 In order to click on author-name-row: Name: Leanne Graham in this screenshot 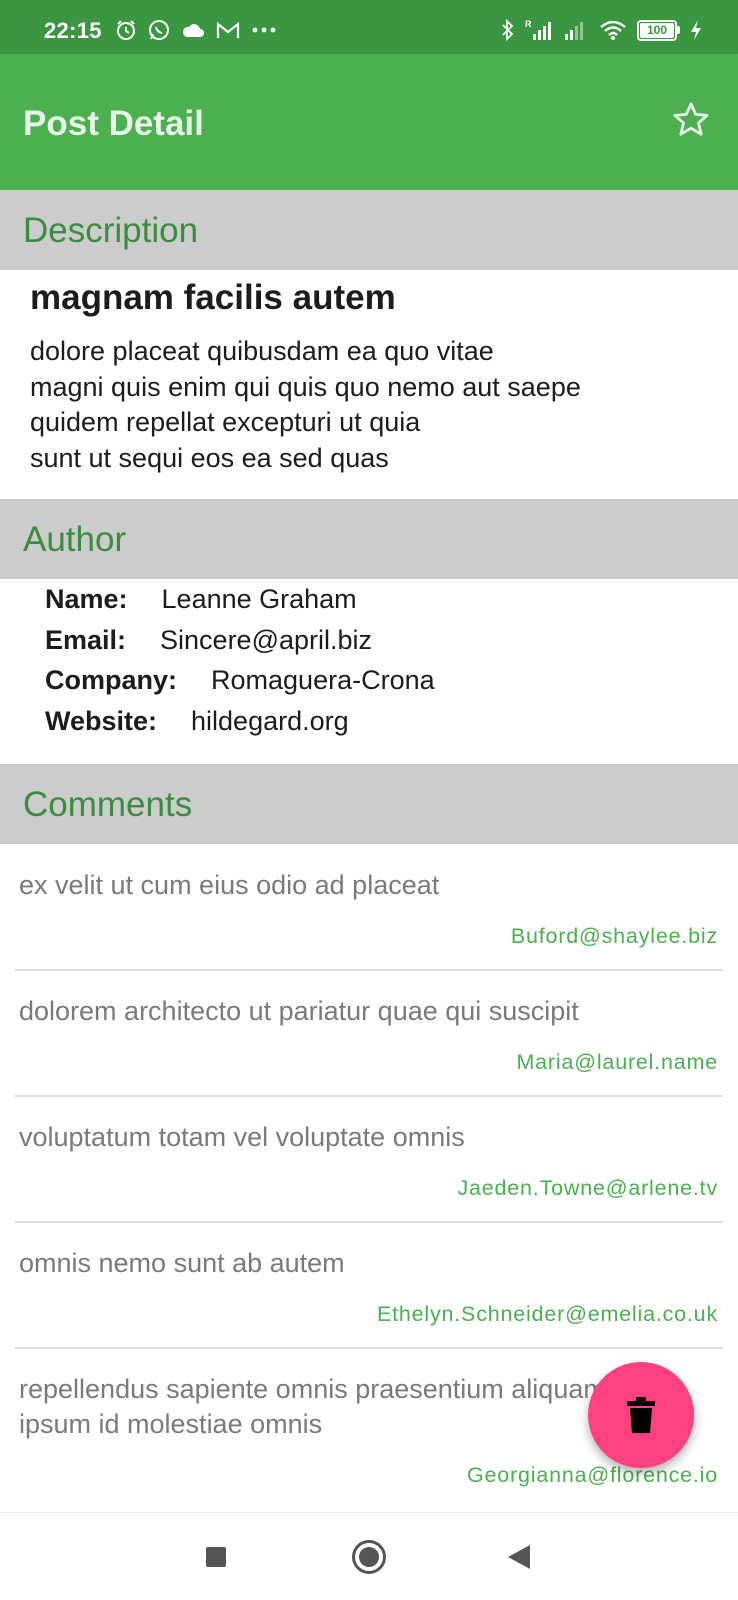, I will do `click(240, 604)`.